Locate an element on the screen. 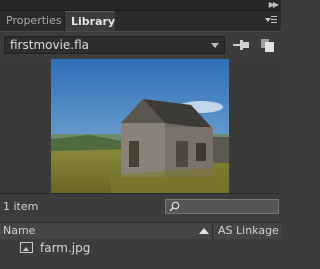 The image size is (320, 269). column-name: Name is located at coordinates (19, 231).